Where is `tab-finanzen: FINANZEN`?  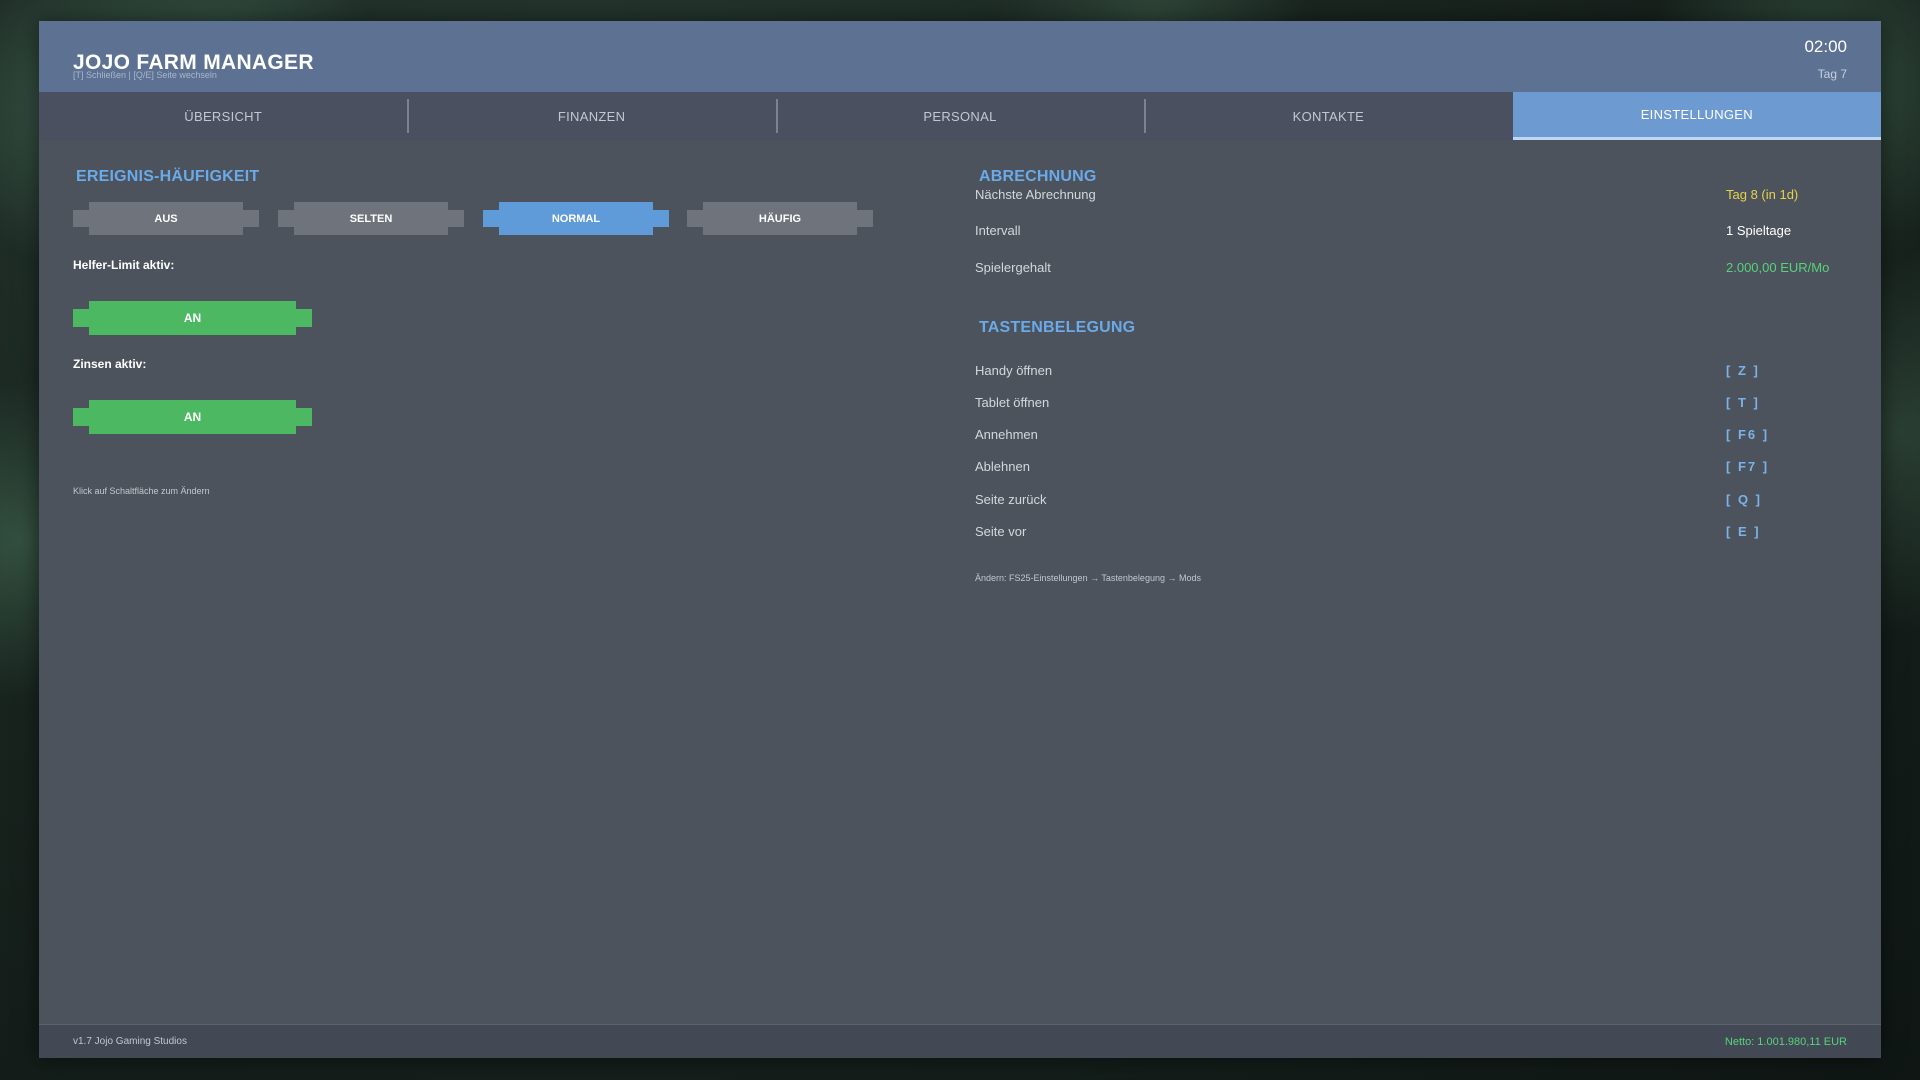
tab-finanzen: FINANZEN is located at coordinates (591, 116).